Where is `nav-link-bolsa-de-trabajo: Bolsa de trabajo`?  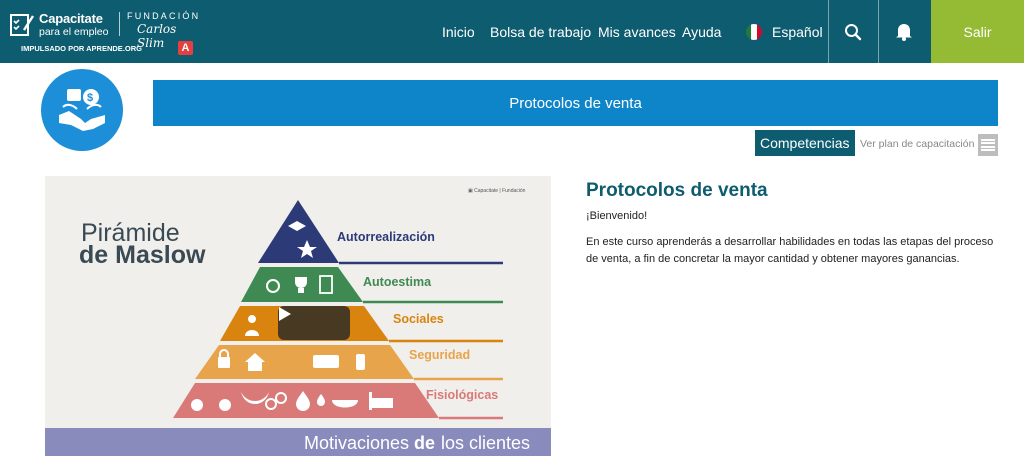
nav-link-bolsa-de-trabajo: Bolsa de trabajo is located at coordinates (540, 32).